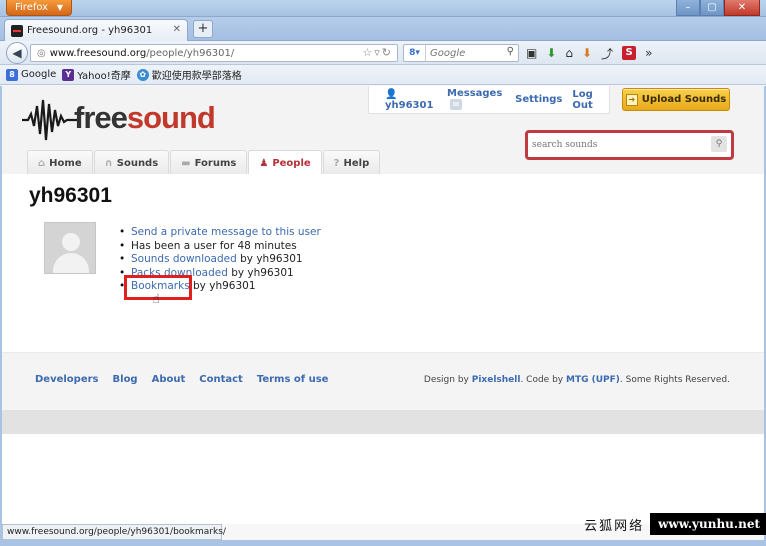 The height and width of the screenshot is (546, 766). I want to click on credit-suffix: . Some Rights Reserved., so click(674, 380).